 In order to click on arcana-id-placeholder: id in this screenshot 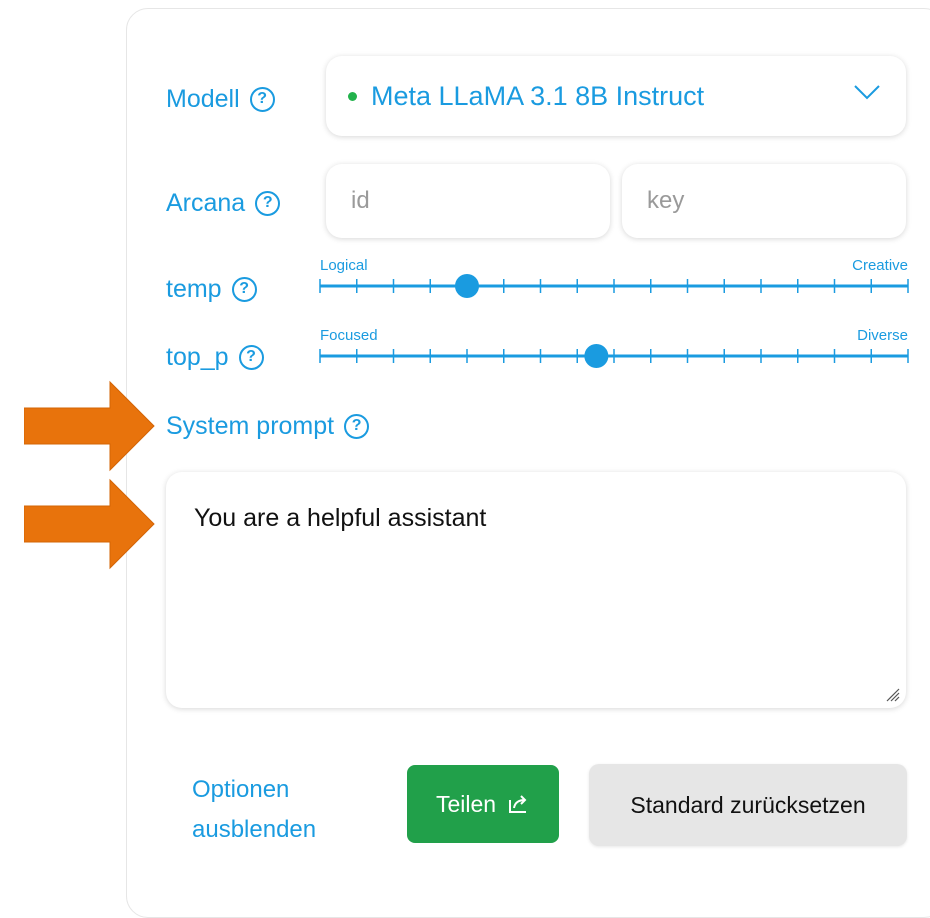, I will do `click(360, 200)`.